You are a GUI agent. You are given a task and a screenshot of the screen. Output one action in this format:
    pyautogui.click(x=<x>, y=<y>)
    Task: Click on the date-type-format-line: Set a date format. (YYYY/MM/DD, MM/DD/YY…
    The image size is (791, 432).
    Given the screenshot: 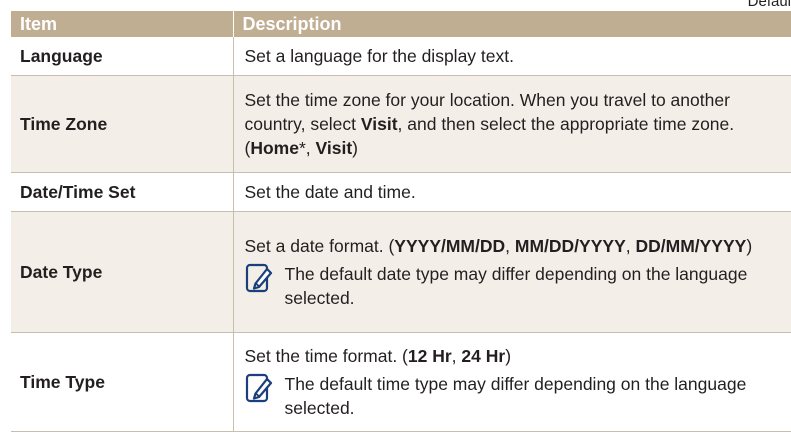 What is the action you would take?
    pyautogui.click(x=515, y=246)
    